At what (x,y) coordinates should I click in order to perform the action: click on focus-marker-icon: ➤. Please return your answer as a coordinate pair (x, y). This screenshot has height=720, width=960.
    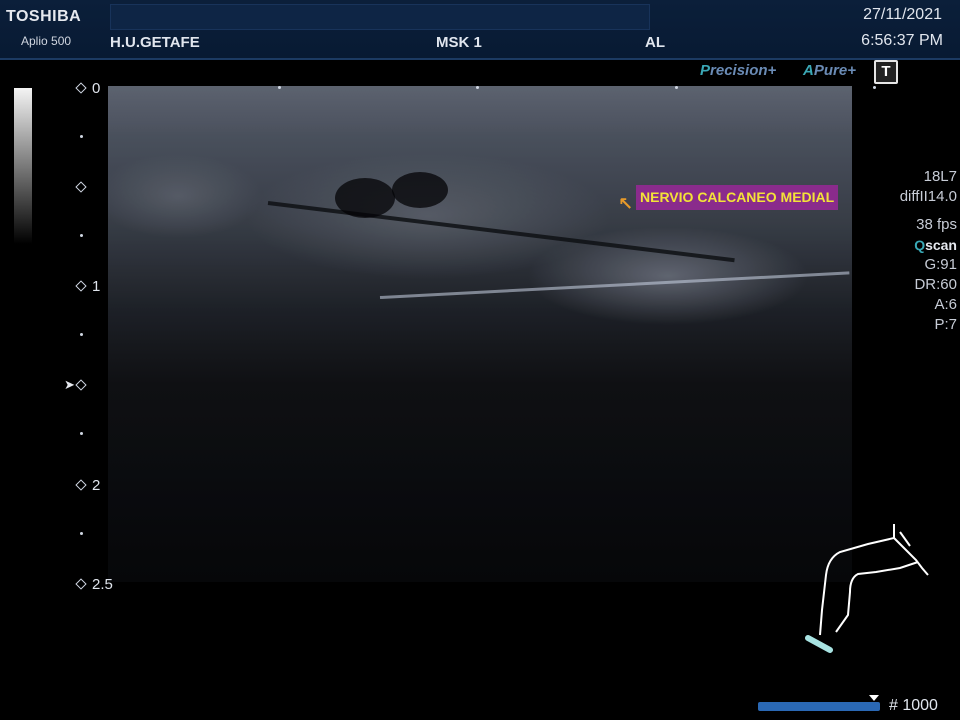
    Looking at the image, I should click on (69, 385).